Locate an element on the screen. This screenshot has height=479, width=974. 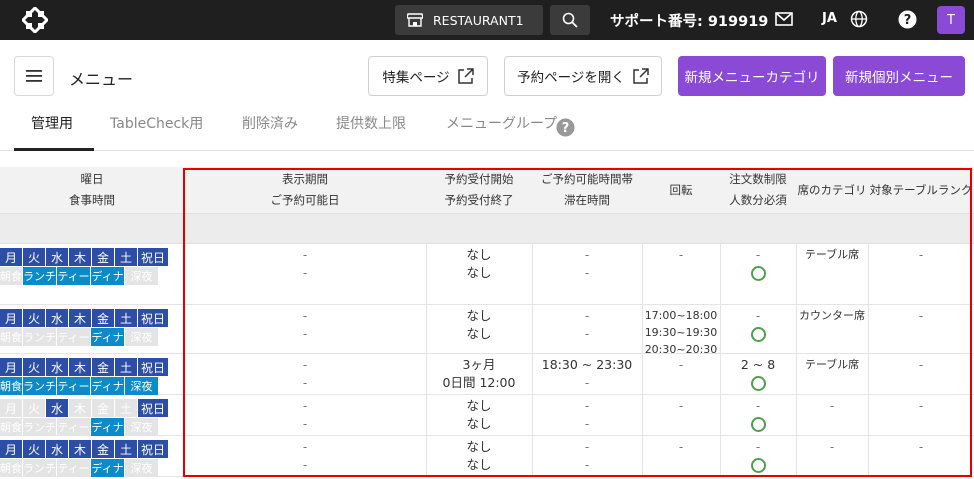
order-limit-cell: - is located at coordinates (758, 415).